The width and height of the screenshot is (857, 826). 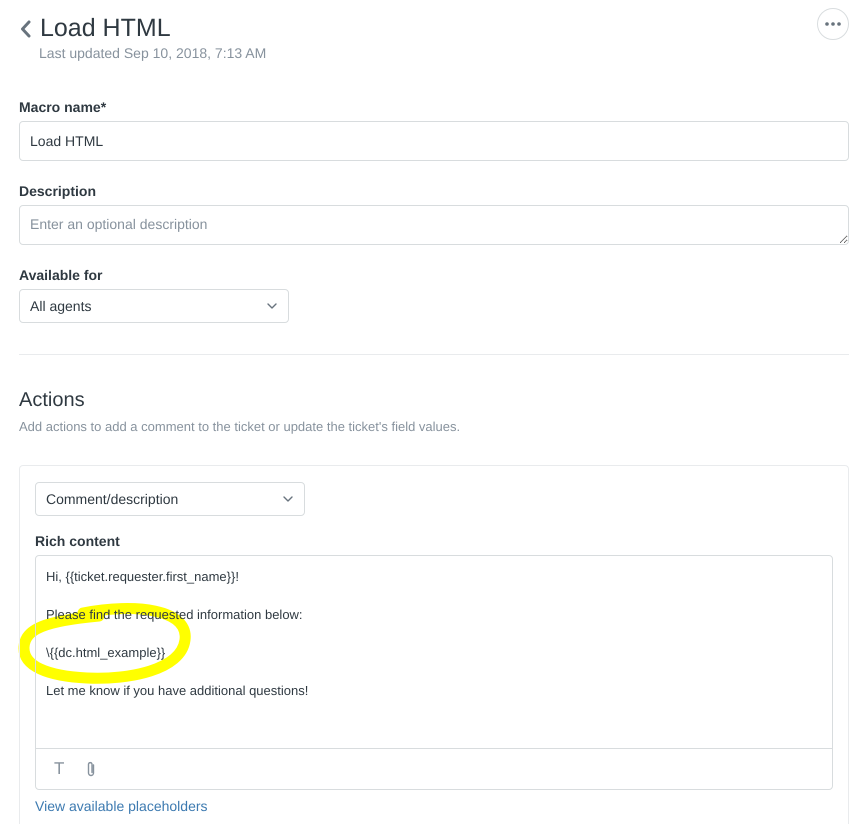 What do you see at coordinates (240, 427) in the screenshot?
I see `section-description: Add actions to add a comment to the ticket or update the ticket's field values.` at bounding box center [240, 427].